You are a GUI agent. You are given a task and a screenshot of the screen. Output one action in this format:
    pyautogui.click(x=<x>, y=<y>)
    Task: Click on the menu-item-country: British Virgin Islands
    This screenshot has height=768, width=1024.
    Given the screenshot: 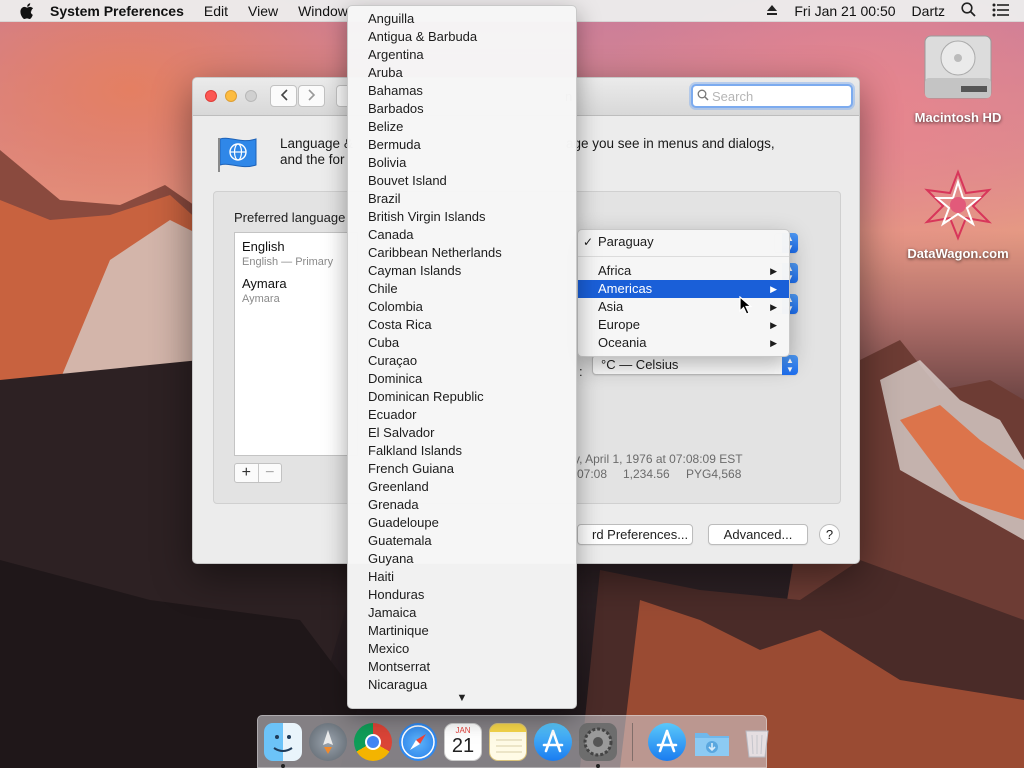 What is the action you would take?
    pyautogui.click(x=462, y=217)
    